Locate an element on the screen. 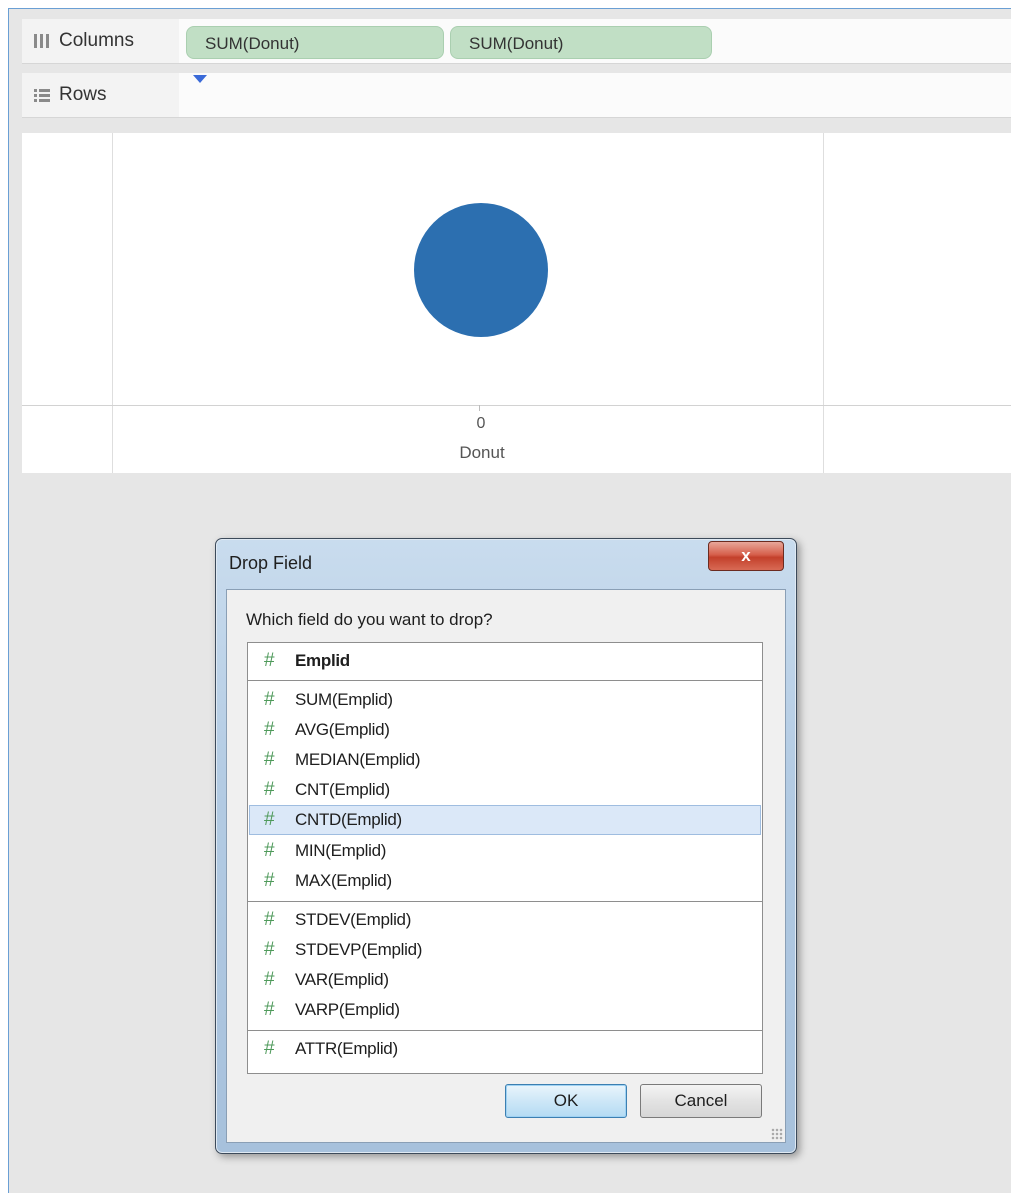  list-item-selected: # CNTD(Emplid) is located at coordinates (505, 820).